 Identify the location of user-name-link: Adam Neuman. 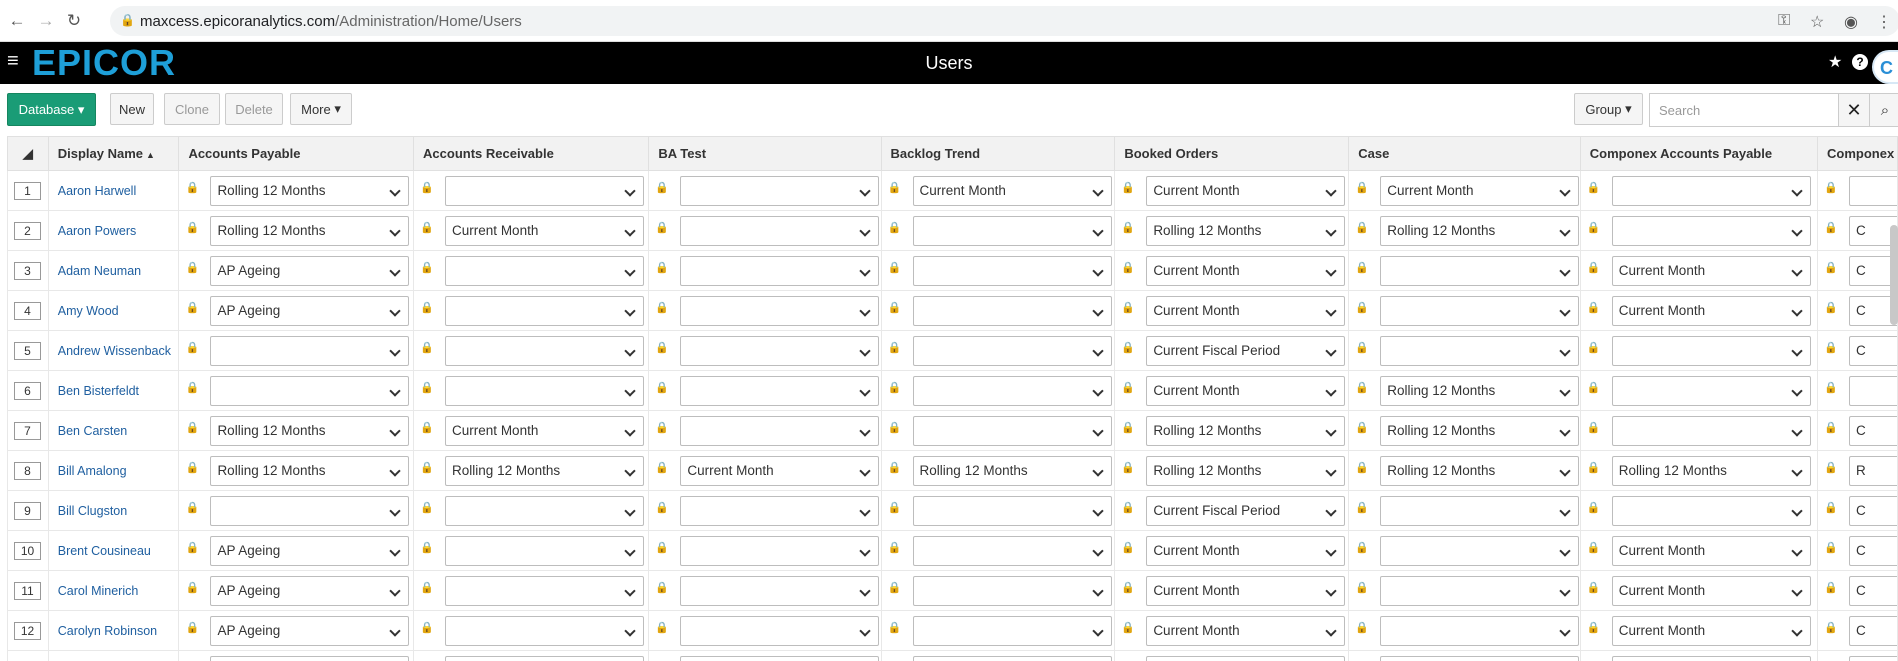
(95, 271).